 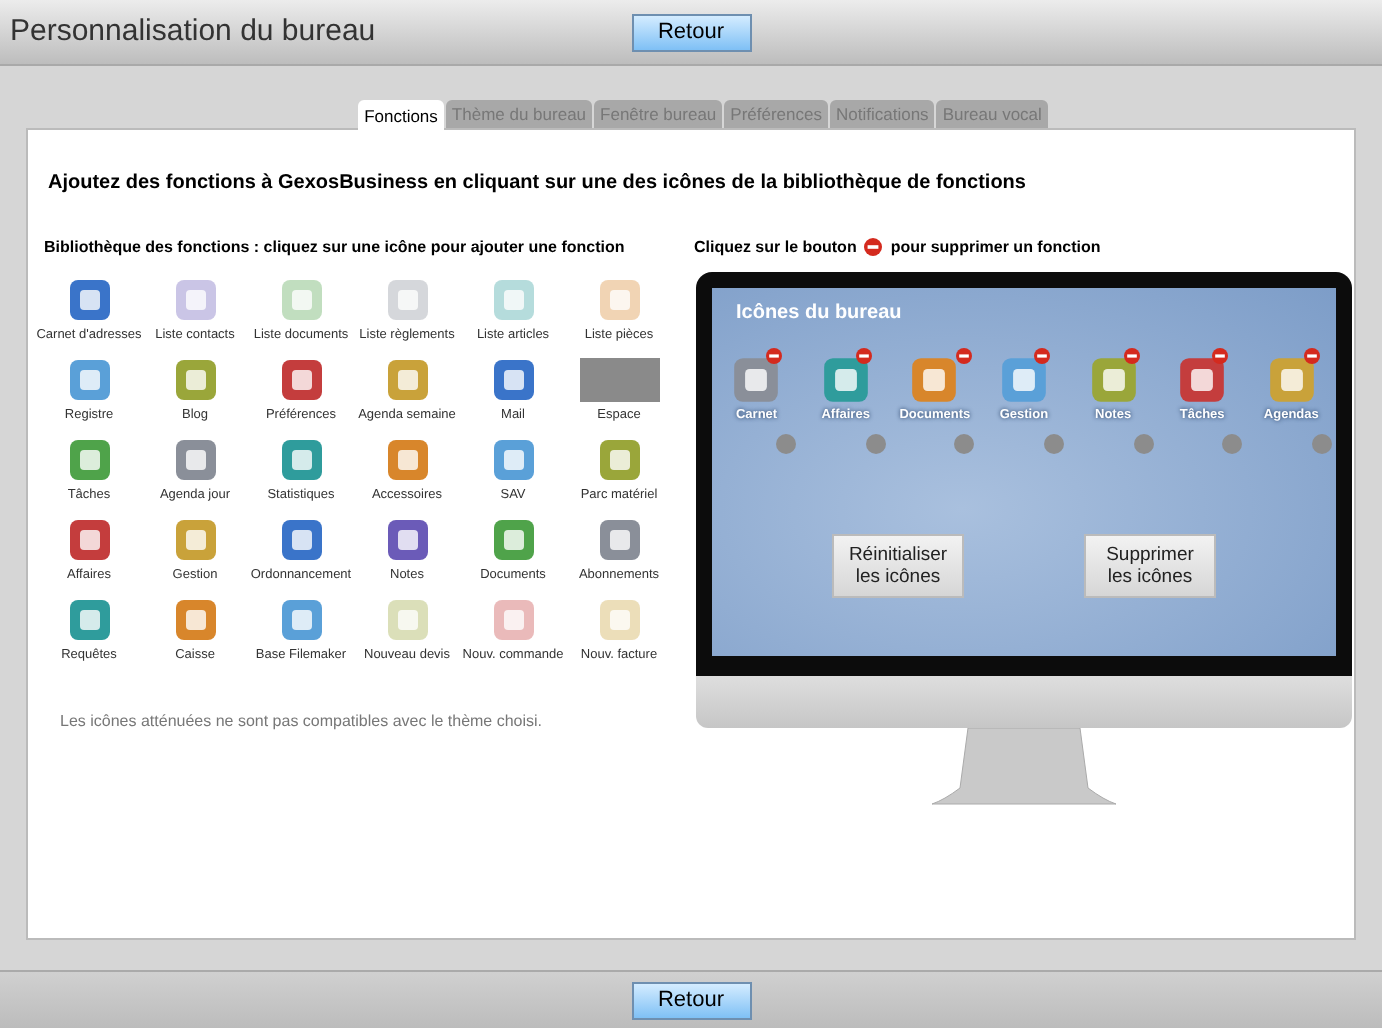 I want to click on screen-title: Icônes du bureau, so click(x=819, y=312).